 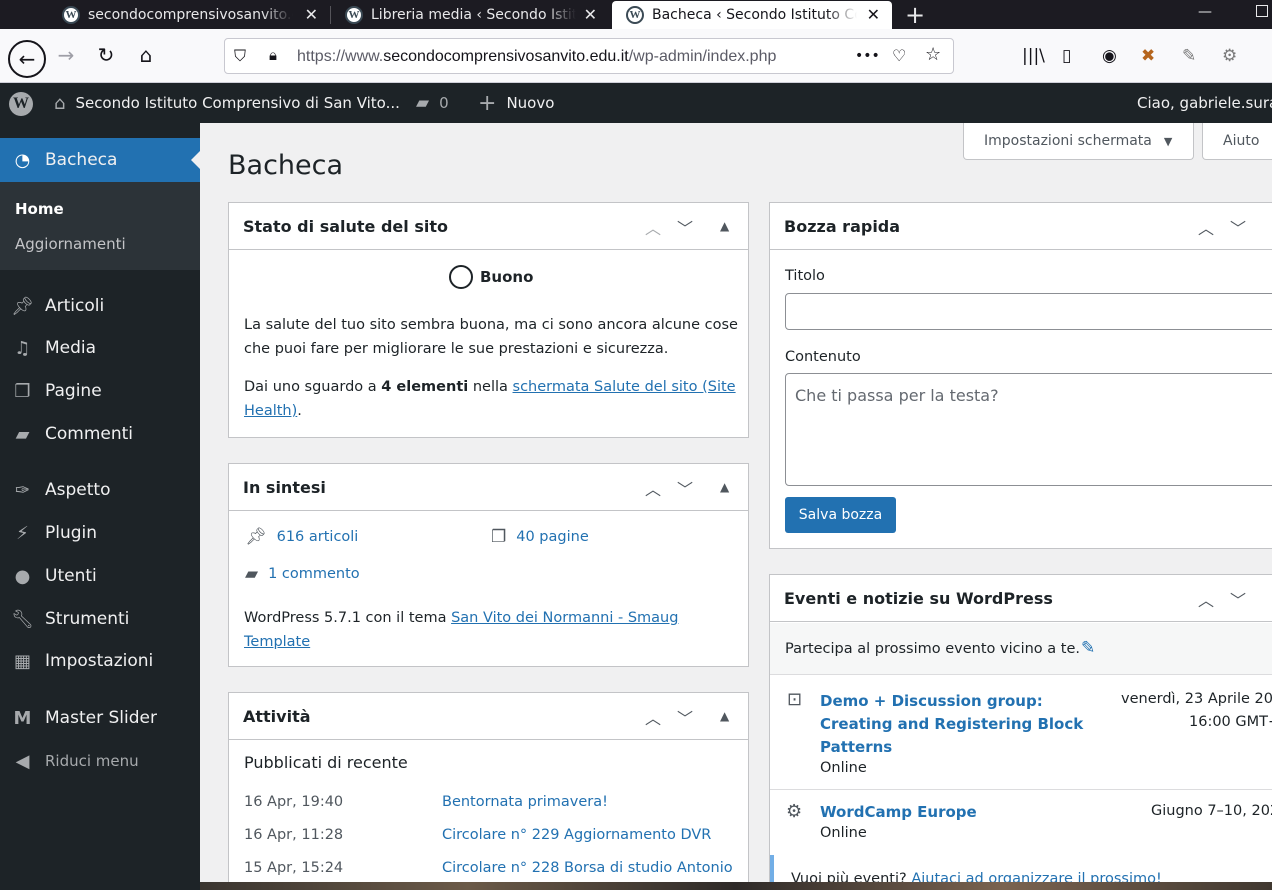 What do you see at coordinates (1033, 56) in the screenshot?
I see `library-icon: |||\` at bounding box center [1033, 56].